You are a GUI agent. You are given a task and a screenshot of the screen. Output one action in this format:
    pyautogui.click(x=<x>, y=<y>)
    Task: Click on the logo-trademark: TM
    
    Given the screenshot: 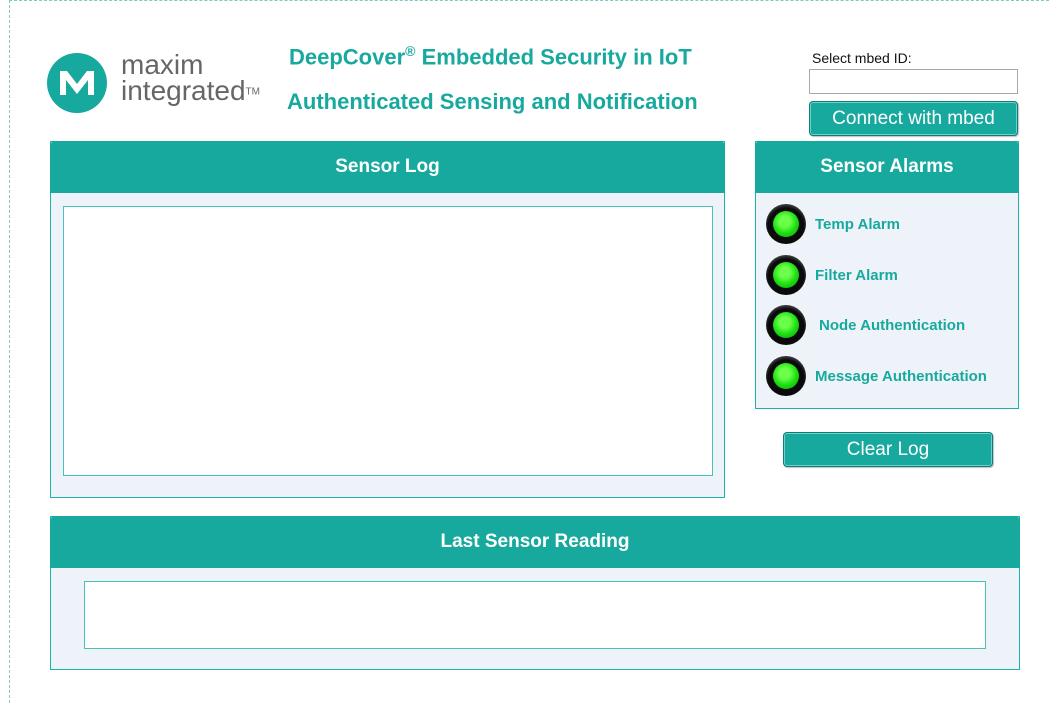 What is the action you would take?
    pyautogui.click(x=252, y=92)
    